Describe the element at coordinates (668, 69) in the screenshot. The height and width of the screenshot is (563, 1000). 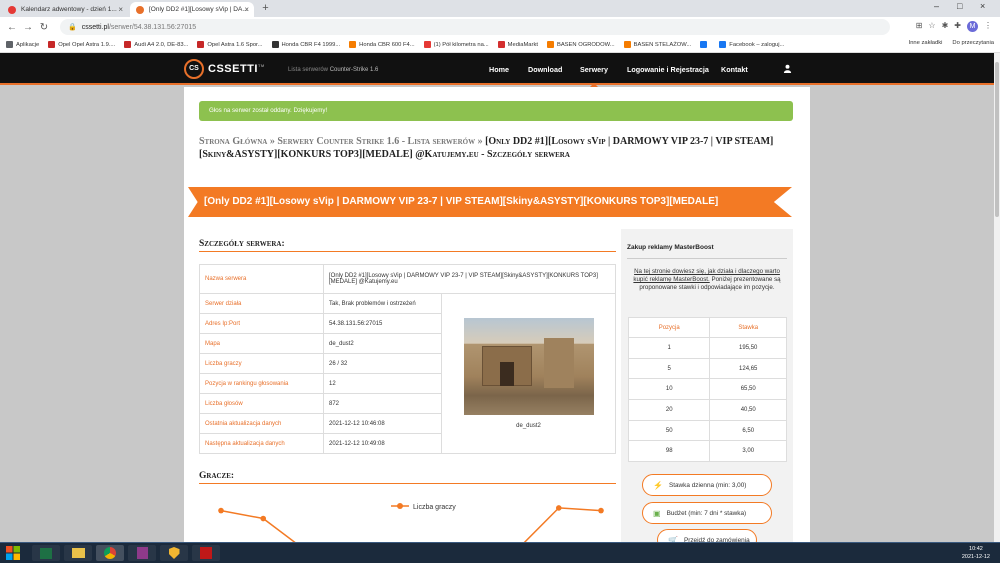
I see `nav-login: Logowanie i Rejestracja` at that location.